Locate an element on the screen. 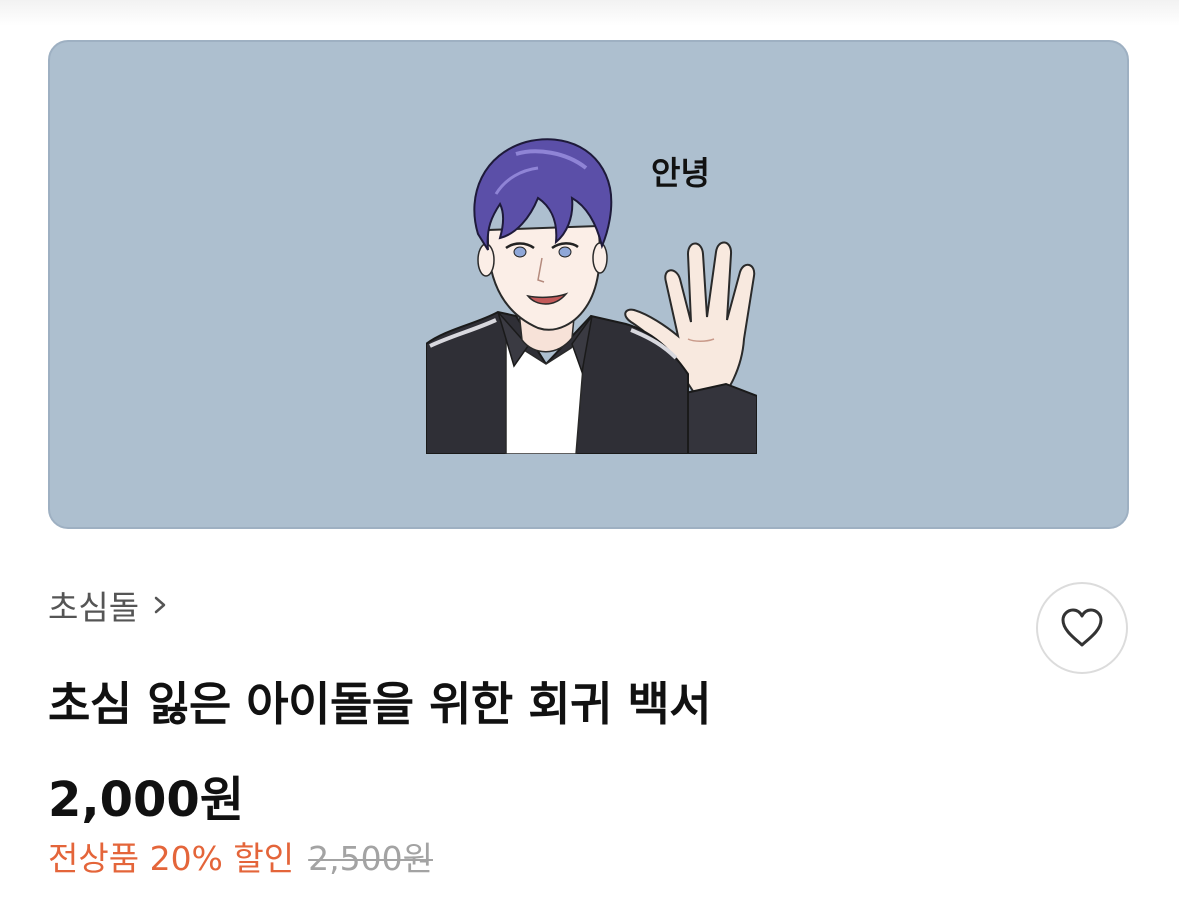 The height and width of the screenshot is (922, 1179). discount-label: 전상품 20% 할인 is located at coordinates (171, 858).